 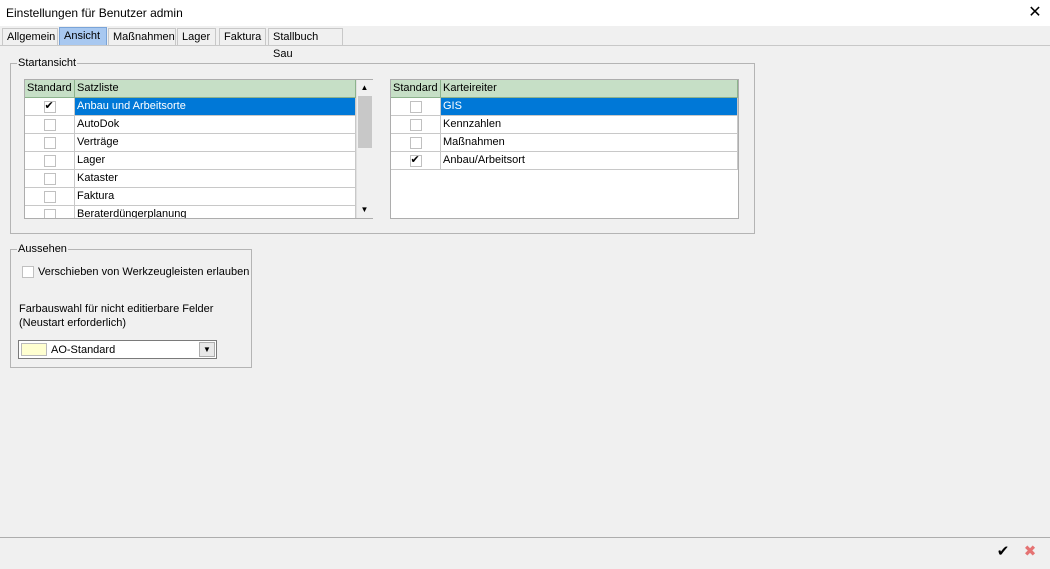 What do you see at coordinates (207, 349) in the screenshot?
I see `chevron-down-icon: ▼` at bounding box center [207, 349].